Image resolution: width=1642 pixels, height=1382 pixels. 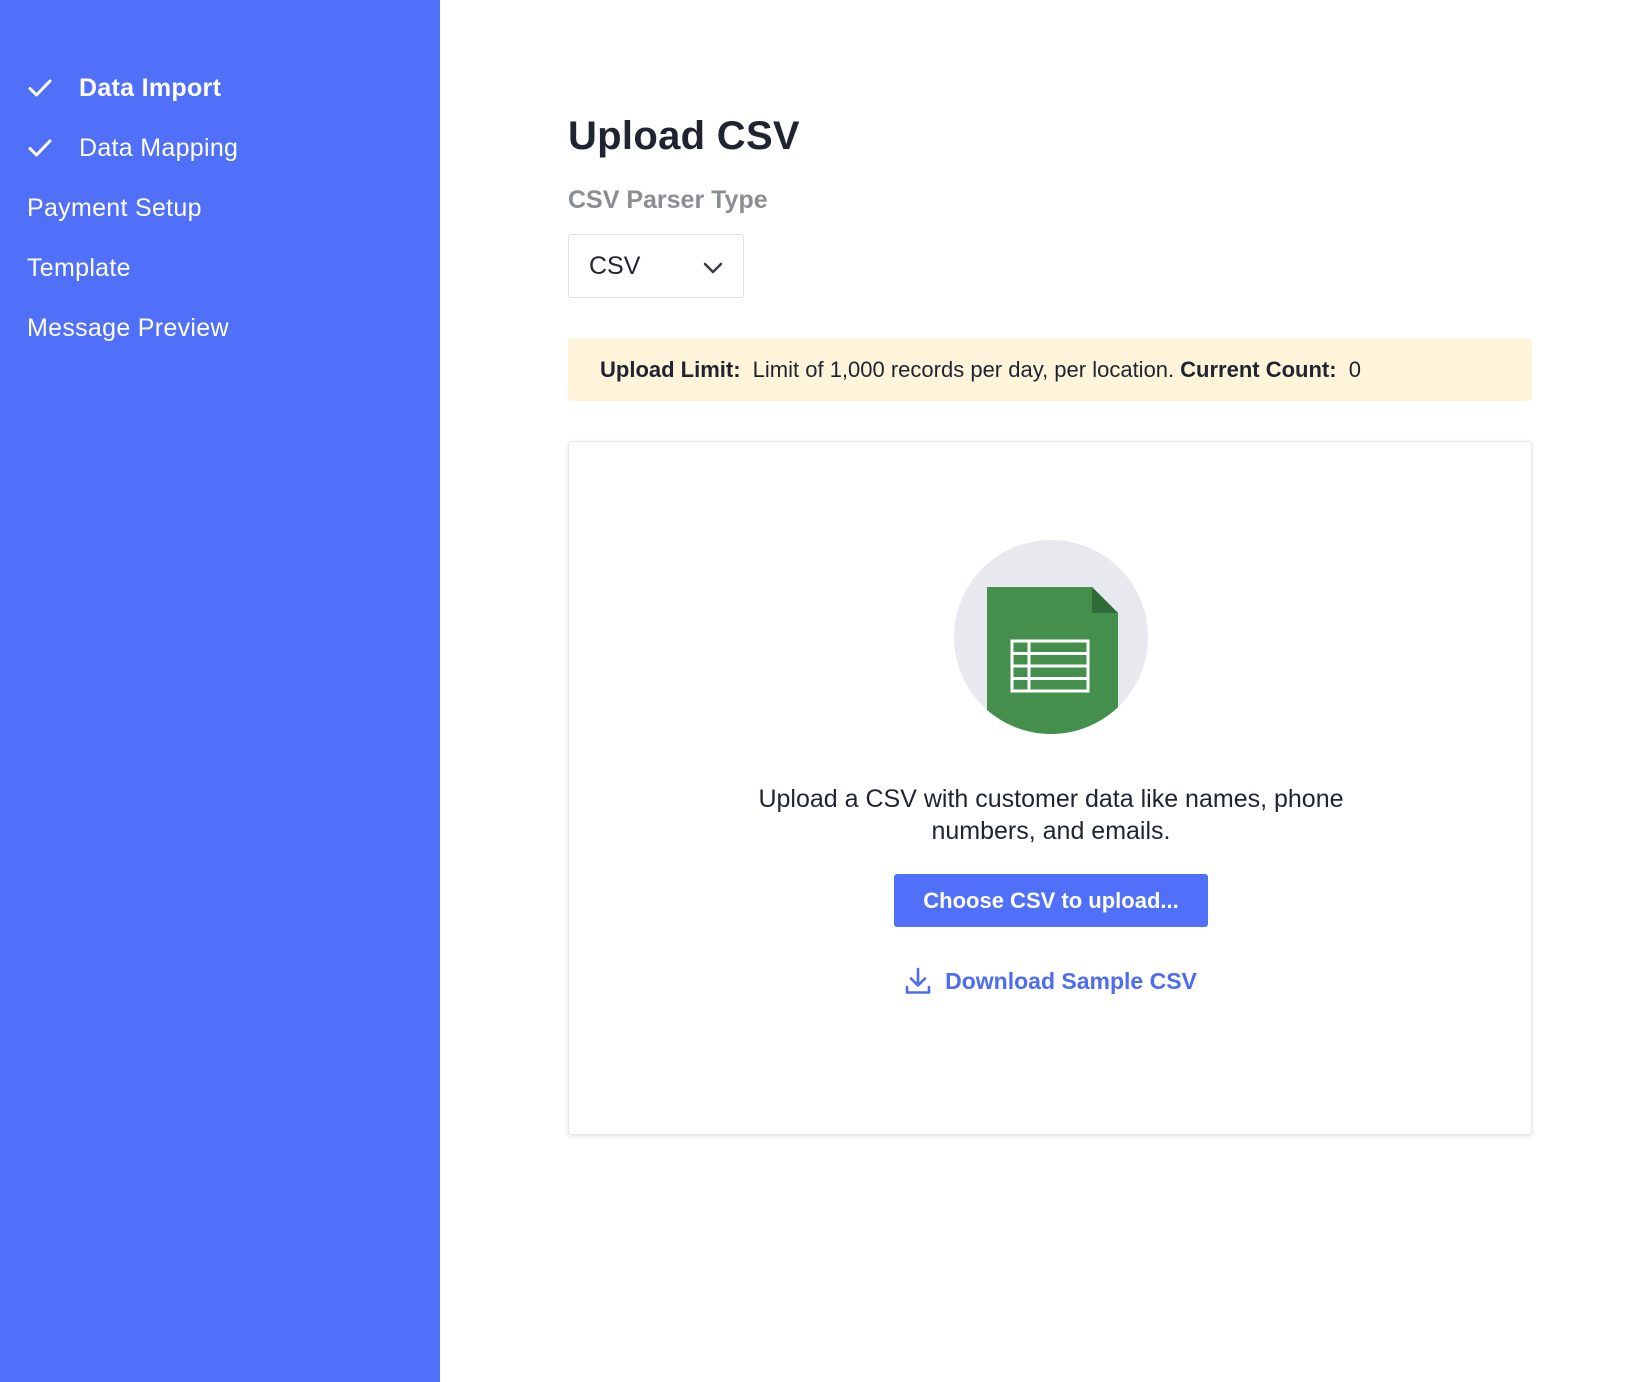 What do you see at coordinates (918, 980) in the screenshot?
I see `download-icon` at bounding box center [918, 980].